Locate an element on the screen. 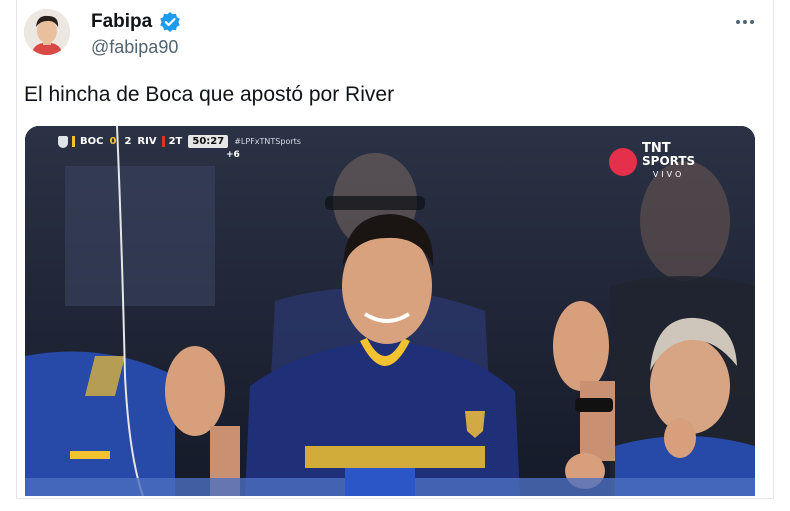 The image size is (790, 511). author-name: Fabipa is located at coordinates (121, 22).